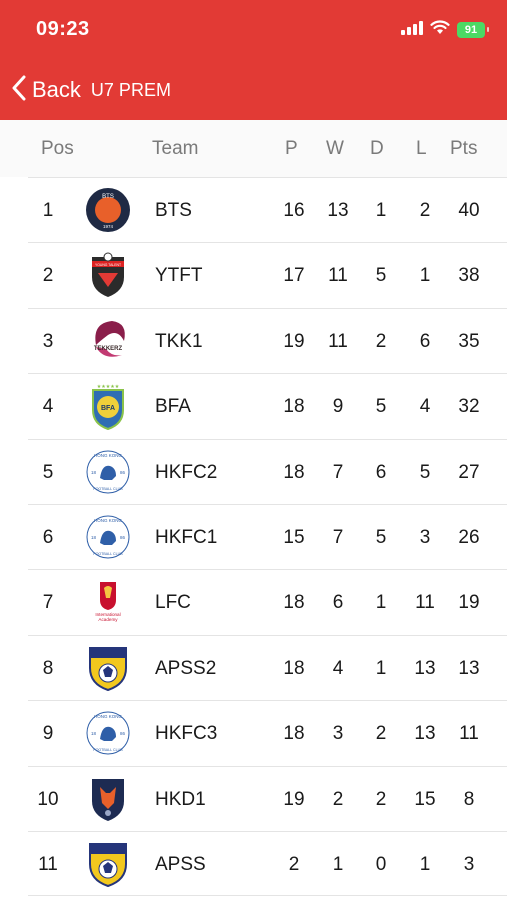  I want to click on chevron-left-icon, so click(19, 90).